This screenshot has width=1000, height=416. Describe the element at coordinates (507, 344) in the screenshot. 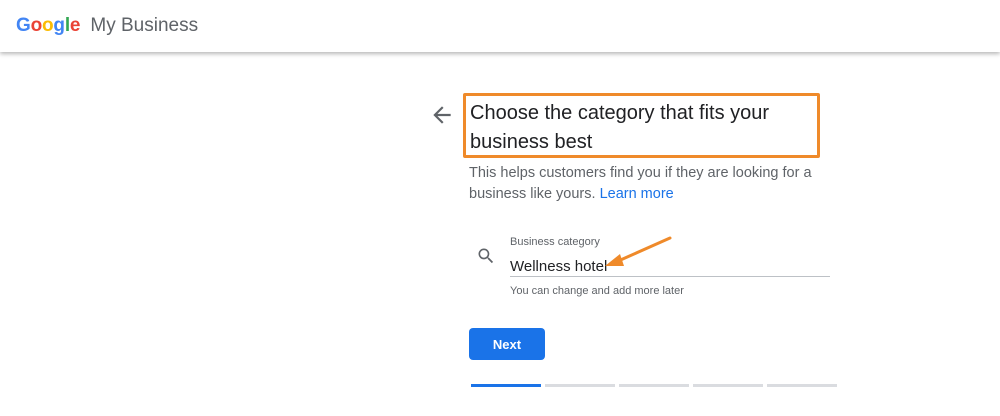

I see `next-button: Next` at that location.